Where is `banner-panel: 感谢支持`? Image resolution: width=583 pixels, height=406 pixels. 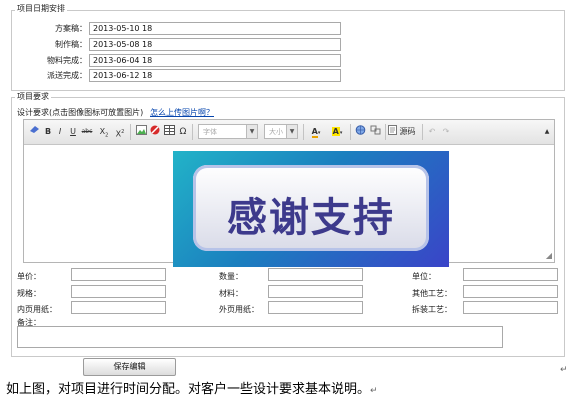
banner-panel: 感谢支持 is located at coordinates (311, 208).